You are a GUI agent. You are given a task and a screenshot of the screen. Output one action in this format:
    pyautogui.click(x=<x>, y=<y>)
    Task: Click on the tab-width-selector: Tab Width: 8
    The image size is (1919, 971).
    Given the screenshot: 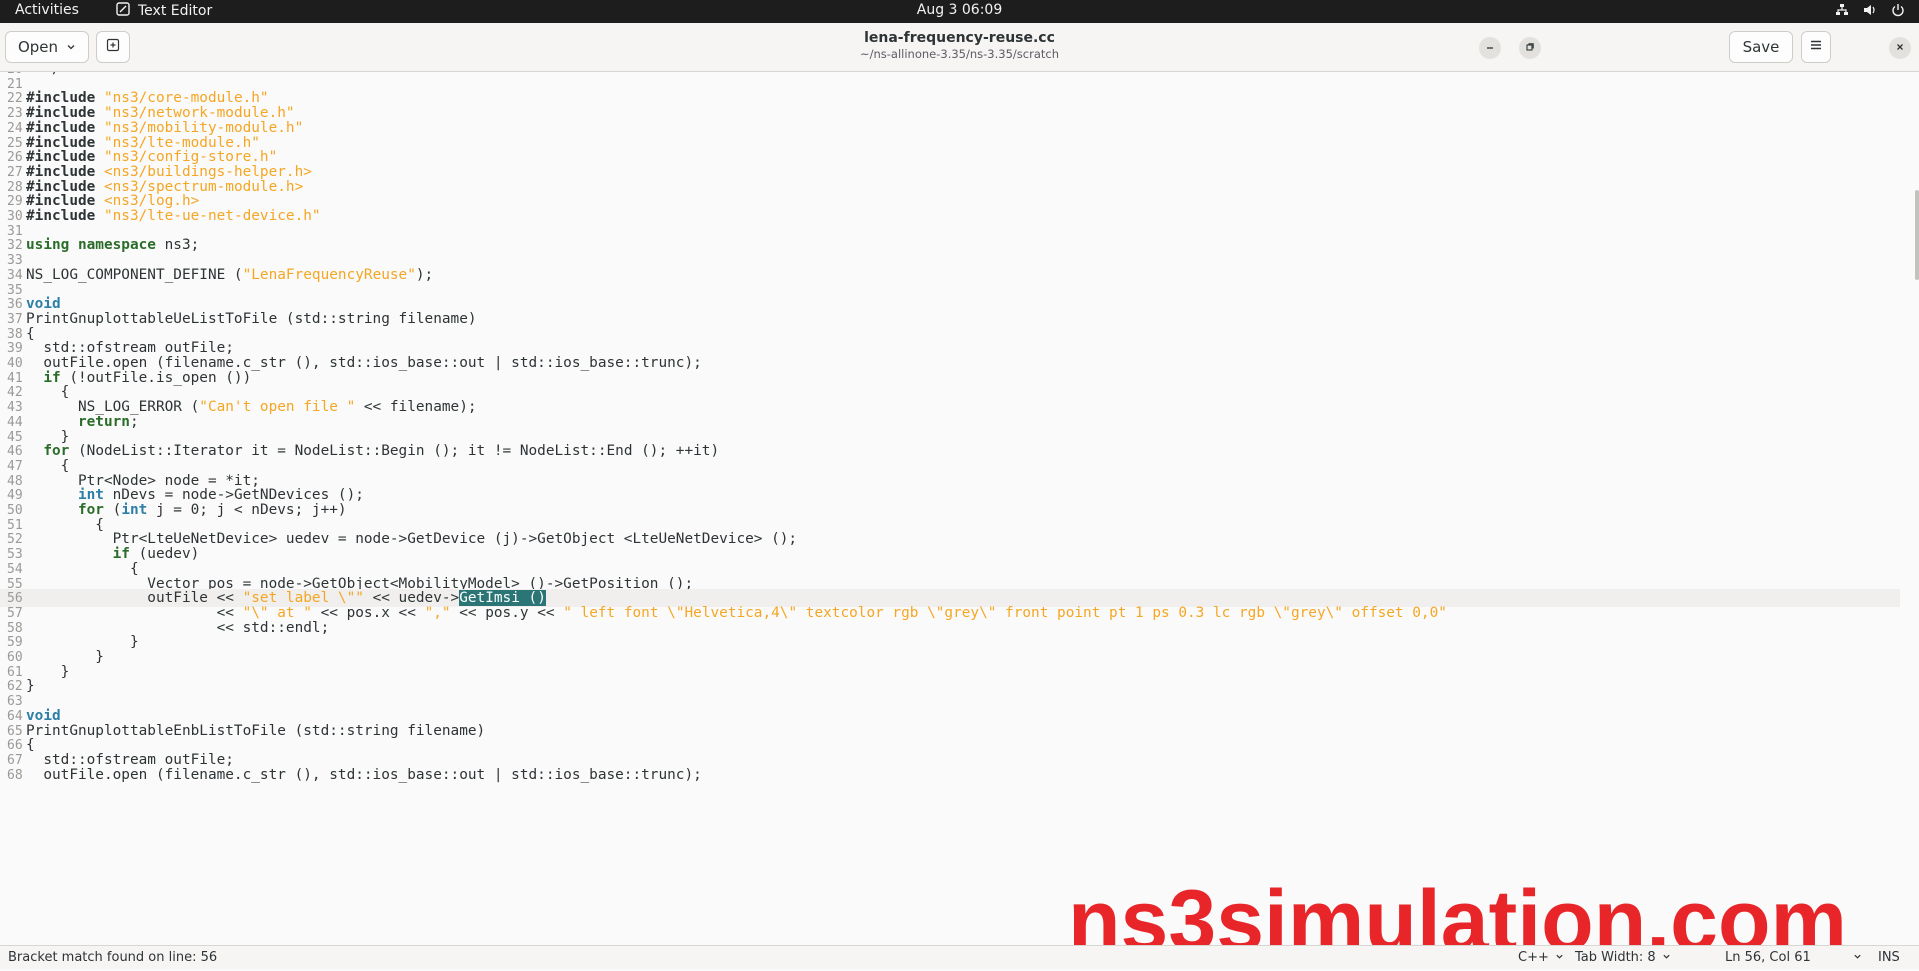 What is the action you would take?
    pyautogui.click(x=1623, y=957)
    